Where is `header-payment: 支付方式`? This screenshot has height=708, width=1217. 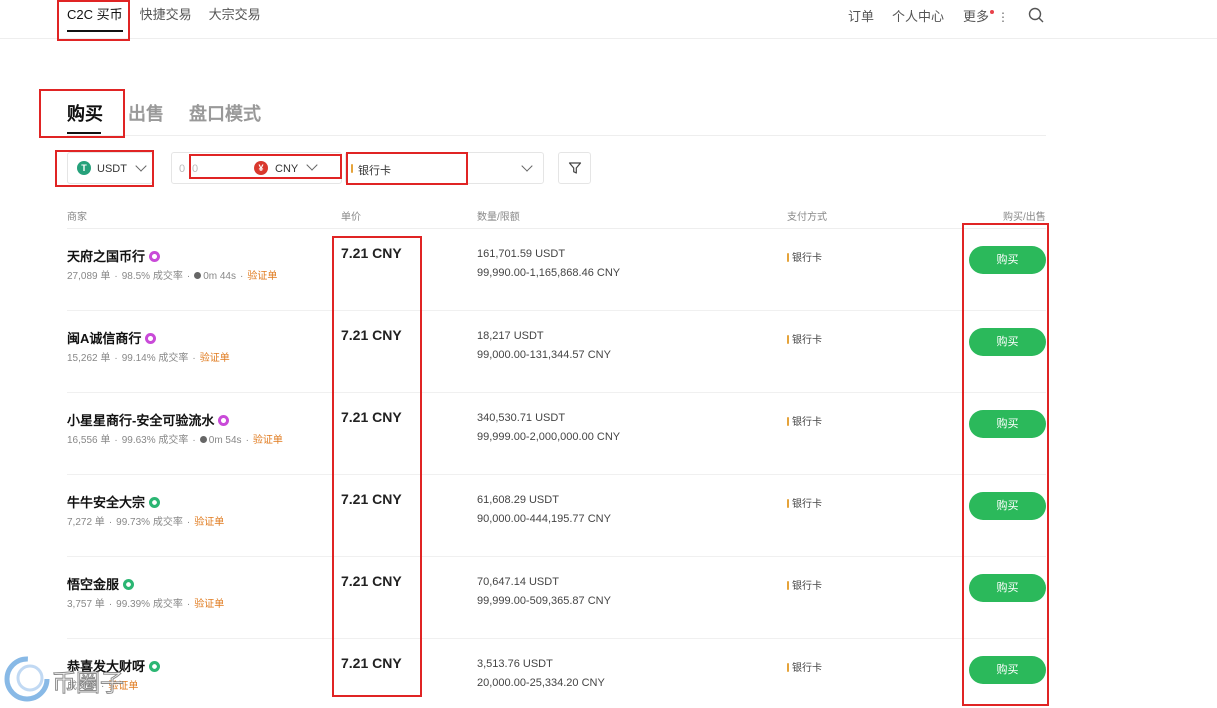 header-payment: 支付方式 is located at coordinates (807, 217).